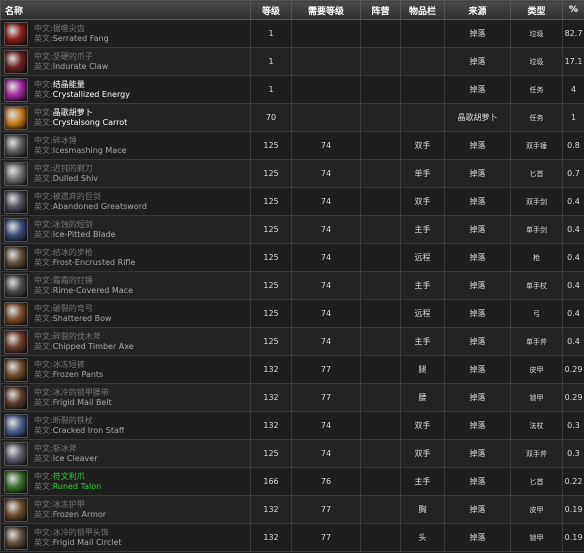 The height and width of the screenshot is (553, 584). What do you see at coordinates (65, 448) in the screenshot?
I see `item-name-cn: 斩冰斧` at bounding box center [65, 448].